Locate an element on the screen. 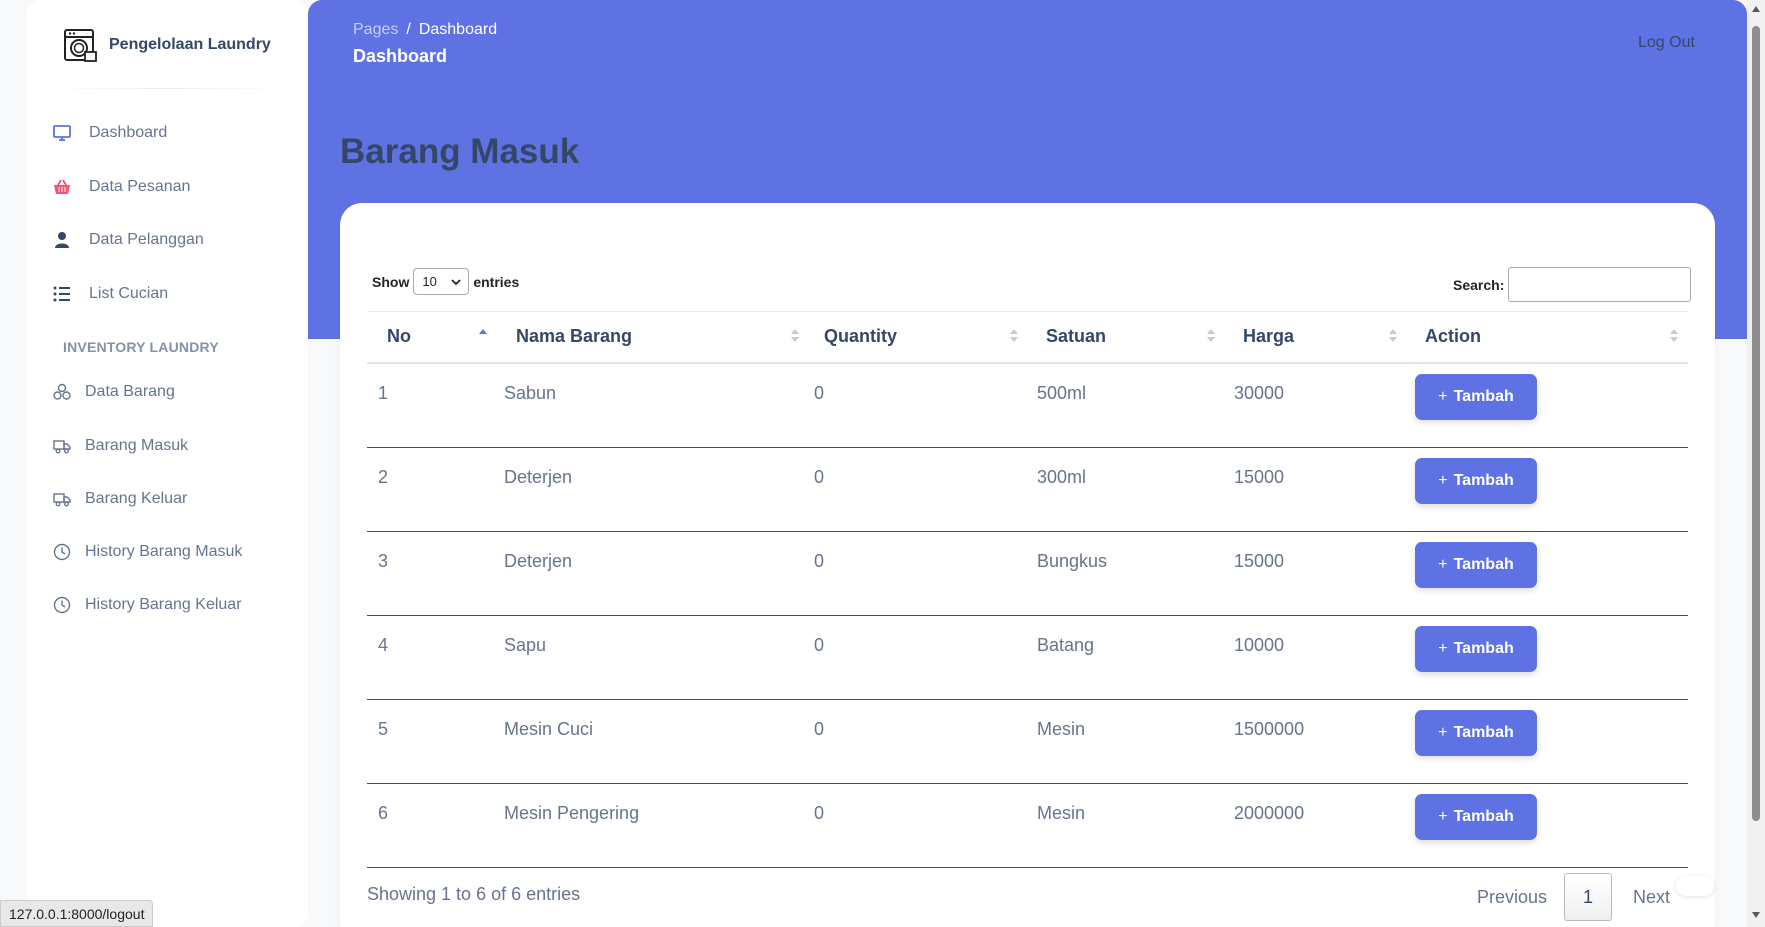 This screenshot has width=1765, height=927. sidebar-item-dashboard: Dashboard is located at coordinates (110, 133).